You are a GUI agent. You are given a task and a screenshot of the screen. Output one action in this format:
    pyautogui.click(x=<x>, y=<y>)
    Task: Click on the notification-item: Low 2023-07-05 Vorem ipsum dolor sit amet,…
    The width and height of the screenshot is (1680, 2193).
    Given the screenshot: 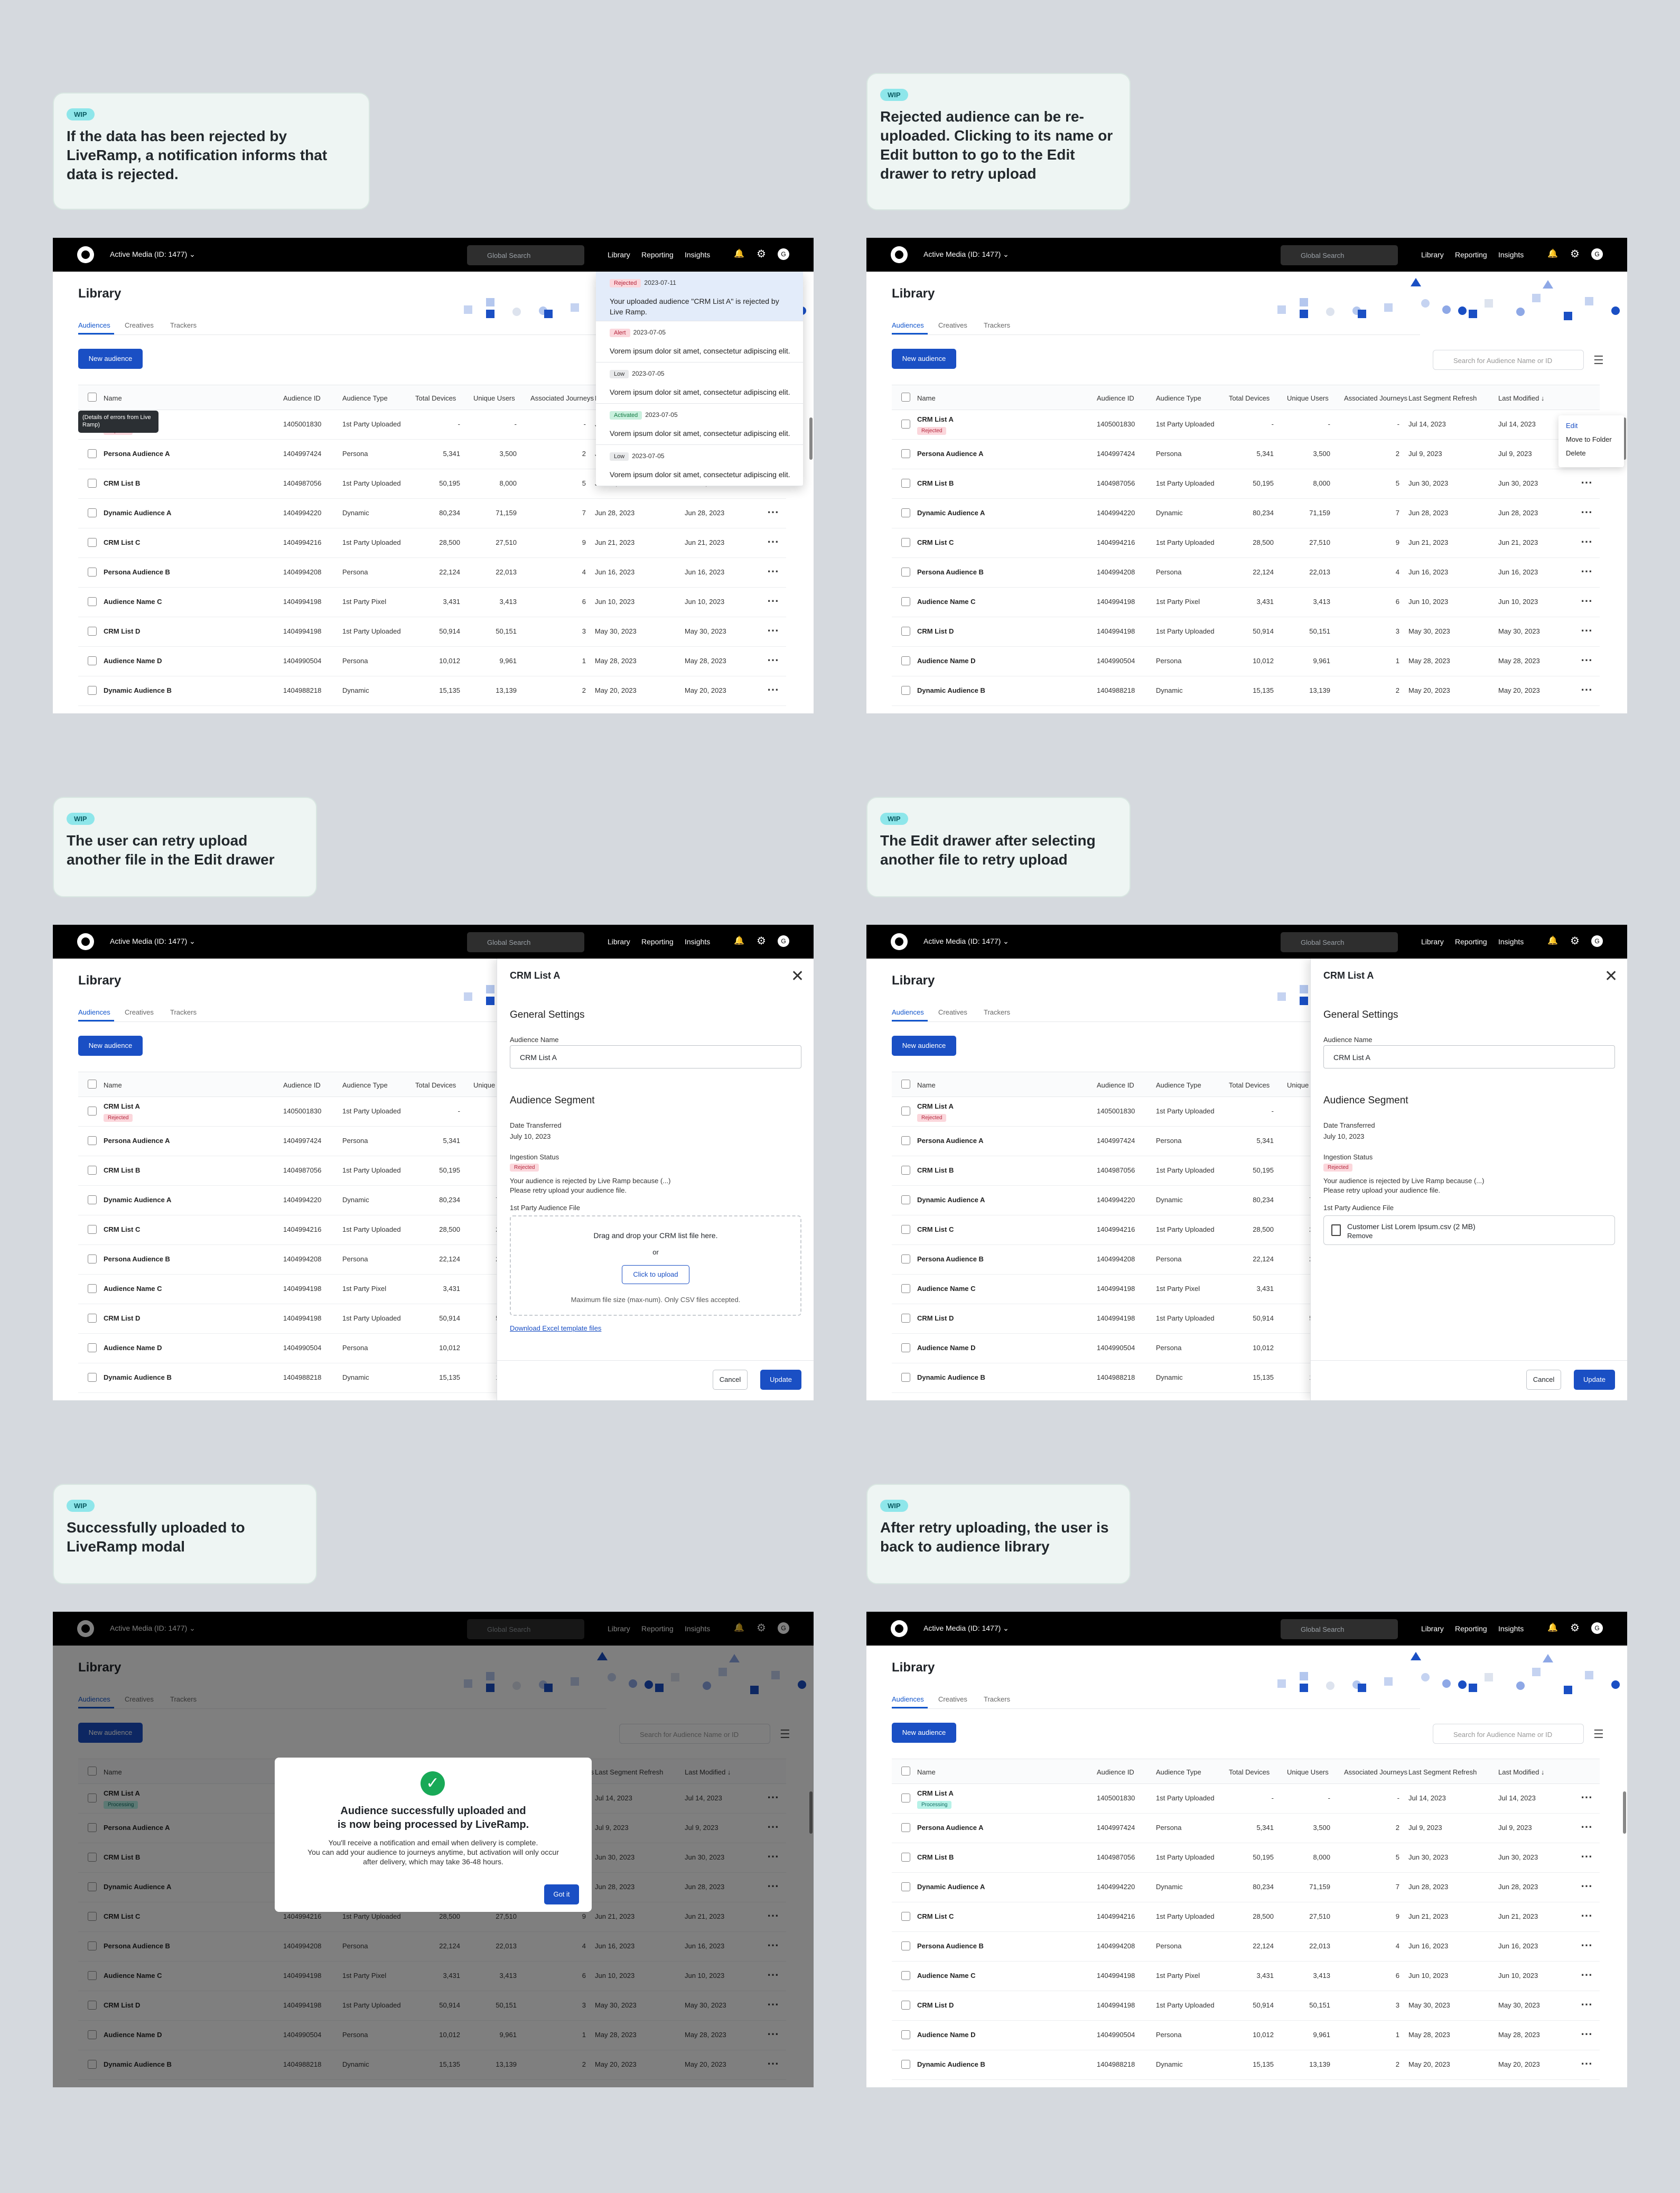 What is the action you would take?
    pyautogui.click(x=699, y=383)
    